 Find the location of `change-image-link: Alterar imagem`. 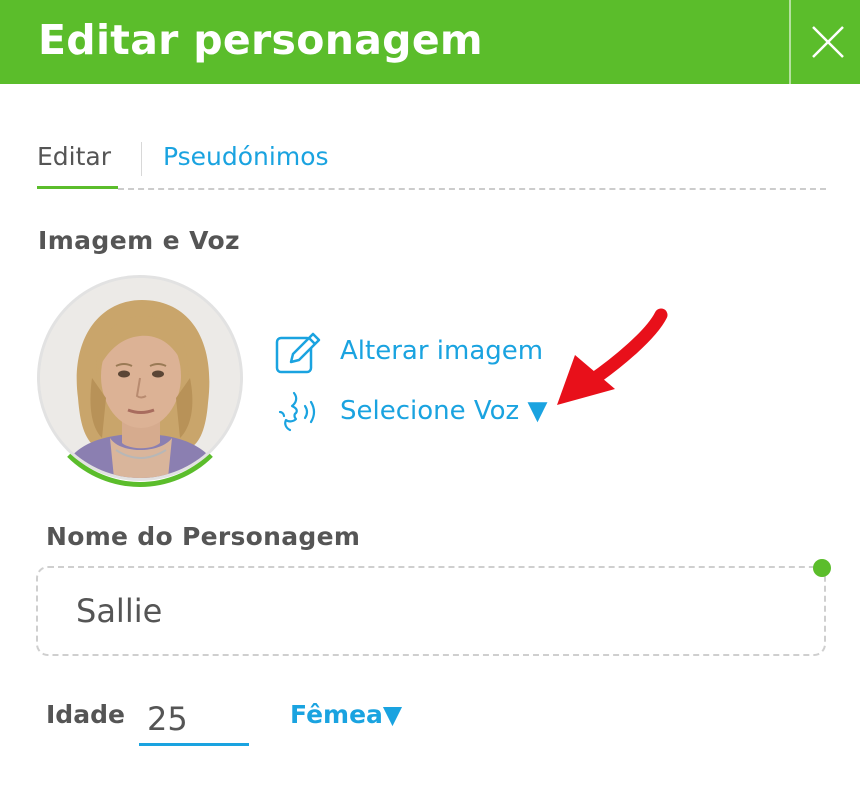

change-image-link: Alterar imagem is located at coordinates (441, 351).